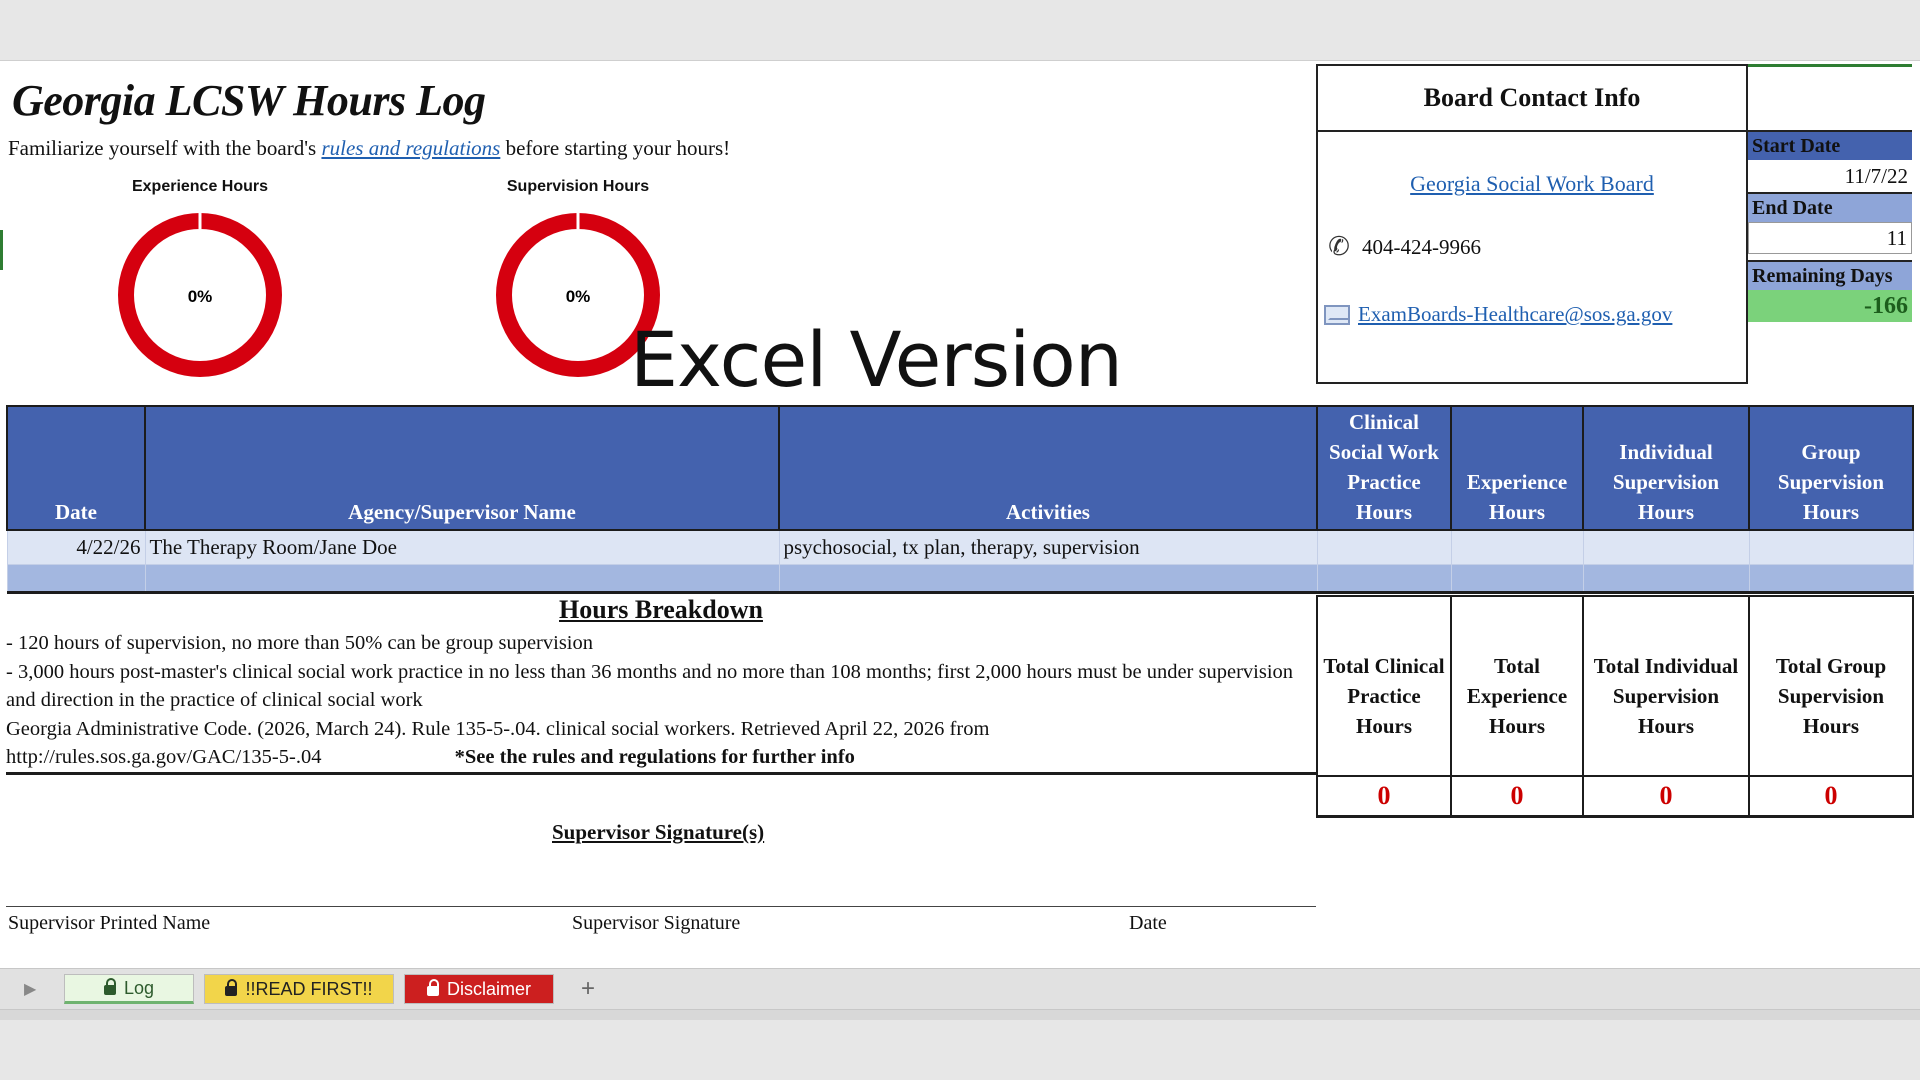  I want to click on tab-read-first: !!READ FIRST!!, so click(299, 989).